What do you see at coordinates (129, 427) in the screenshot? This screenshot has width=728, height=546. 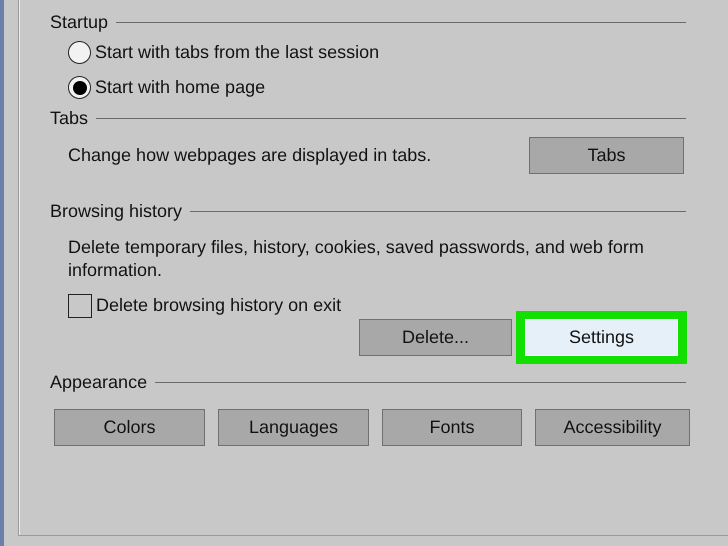 I see `dialog-button: Colors` at bounding box center [129, 427].